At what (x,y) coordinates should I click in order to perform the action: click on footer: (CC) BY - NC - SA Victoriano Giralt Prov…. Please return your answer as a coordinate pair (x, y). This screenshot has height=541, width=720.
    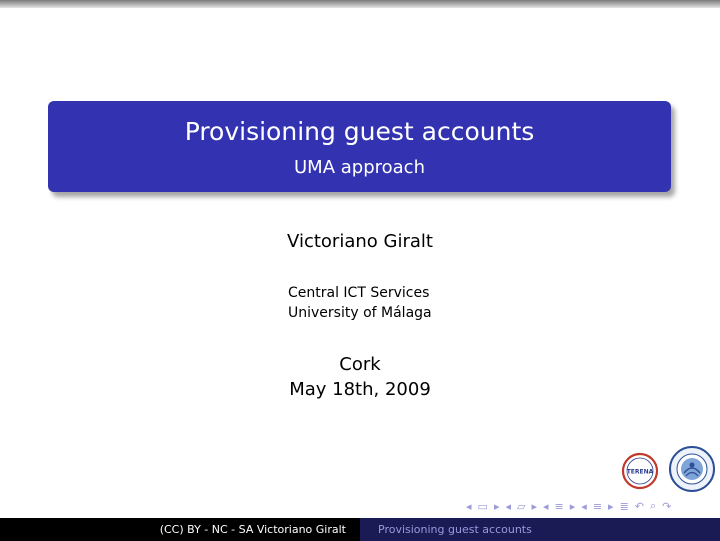
    Looking at the image, I should click on (360, 529).